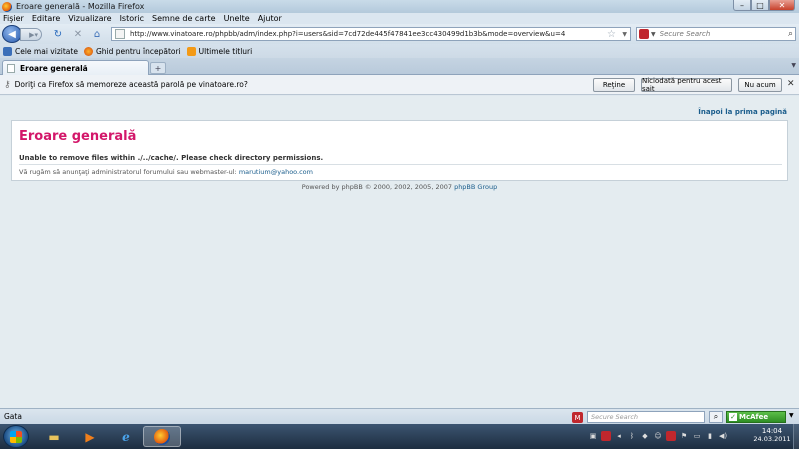 Image resolution: width=799 pixels, height=449 pixels. I want to click on mcafee-button: ✓ McAfee, so click(756, 417).